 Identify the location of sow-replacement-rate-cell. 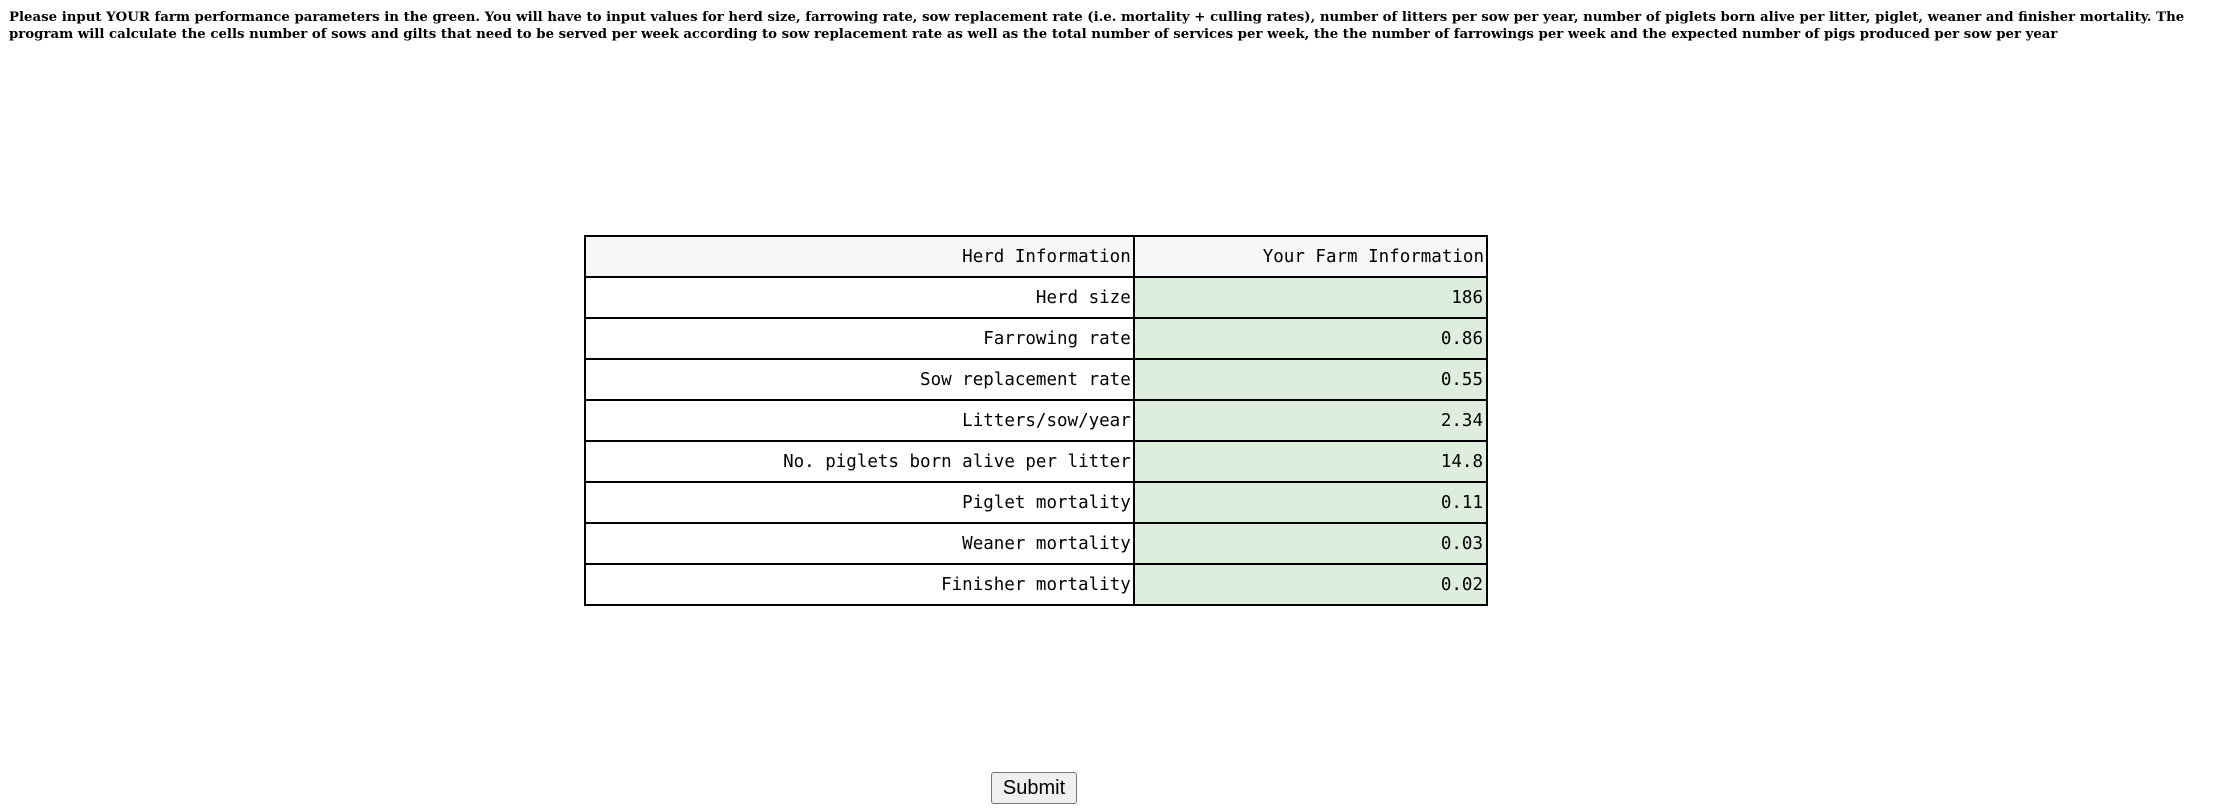
(1310, 379).